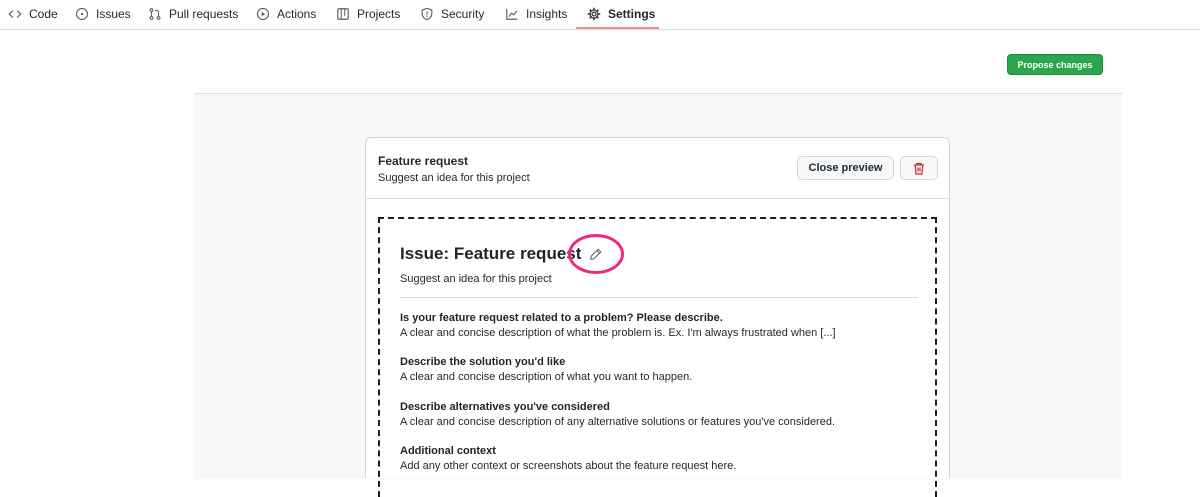 The height and width of the screenshot is (497, 1200). What do you see at coordinates (82, 14) in the screenshot?
I see `issue-opened-icon` at bounding box center [82, 14].